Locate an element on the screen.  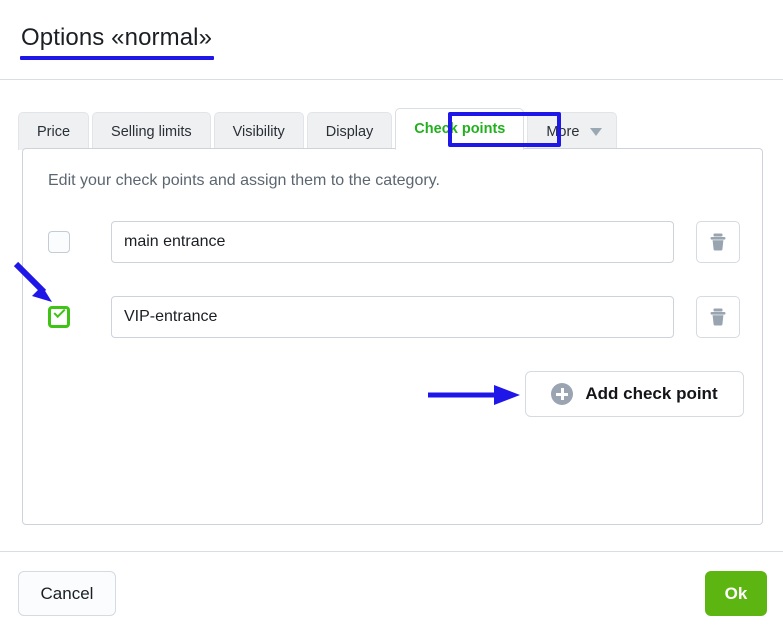
tab-display: Display is located at coordinates (349, 131).